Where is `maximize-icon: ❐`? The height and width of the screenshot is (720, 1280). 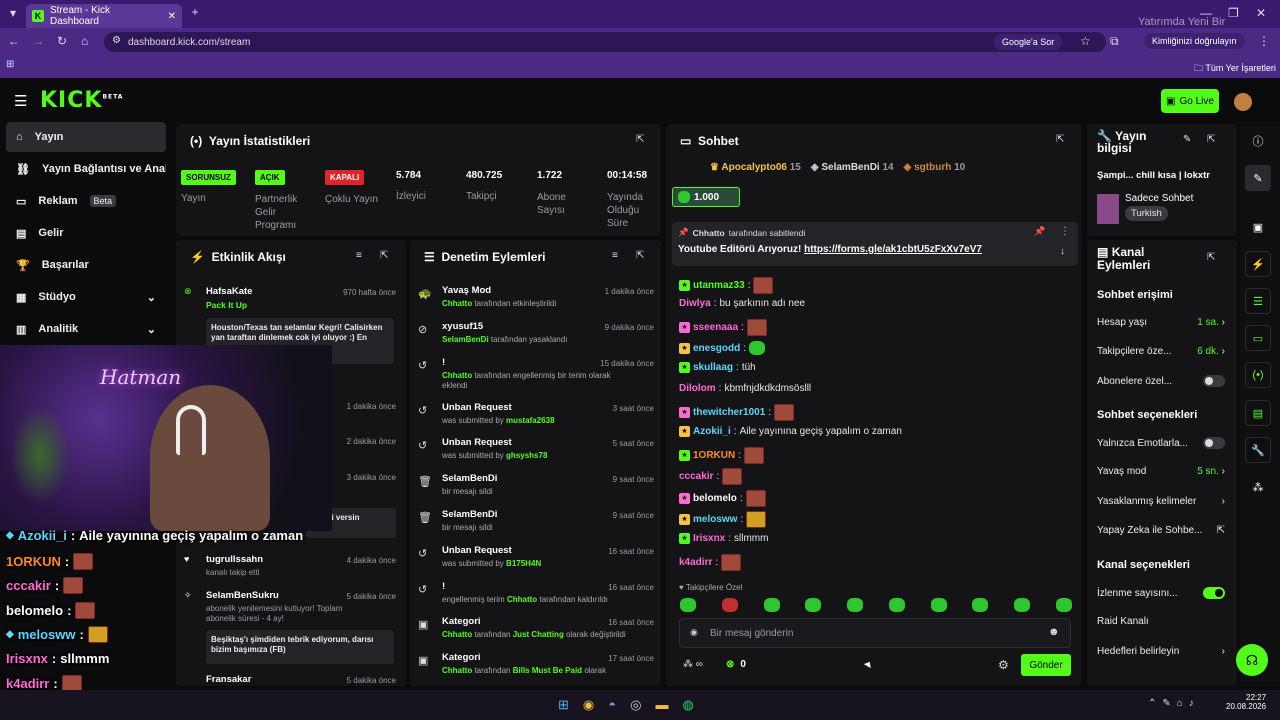
maximize-icon: ❐ is located at coordinates (1233, 13).